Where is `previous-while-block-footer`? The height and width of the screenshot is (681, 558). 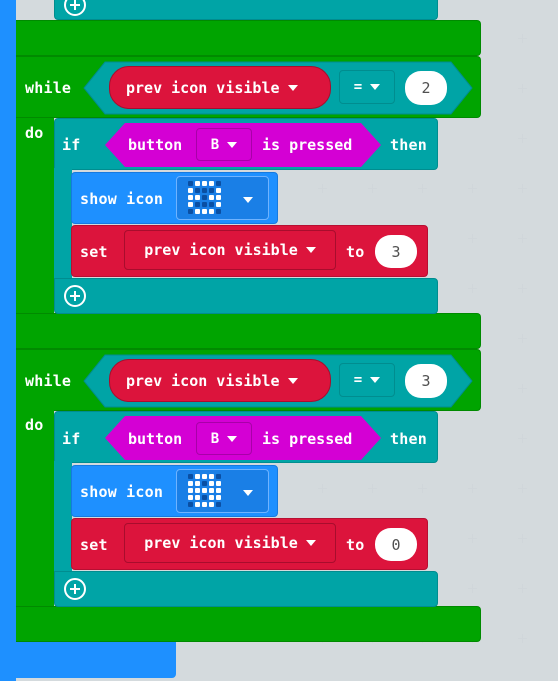
previous-while-block-footer is located at coordinates (248, 38).